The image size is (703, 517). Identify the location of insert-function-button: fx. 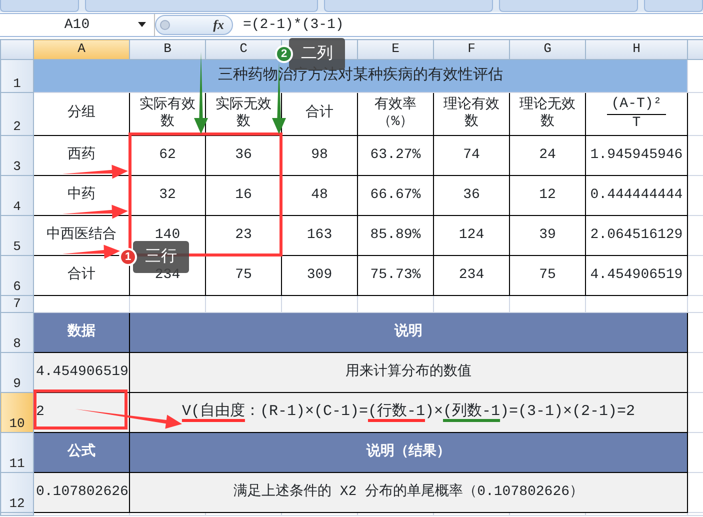
(218, 25).